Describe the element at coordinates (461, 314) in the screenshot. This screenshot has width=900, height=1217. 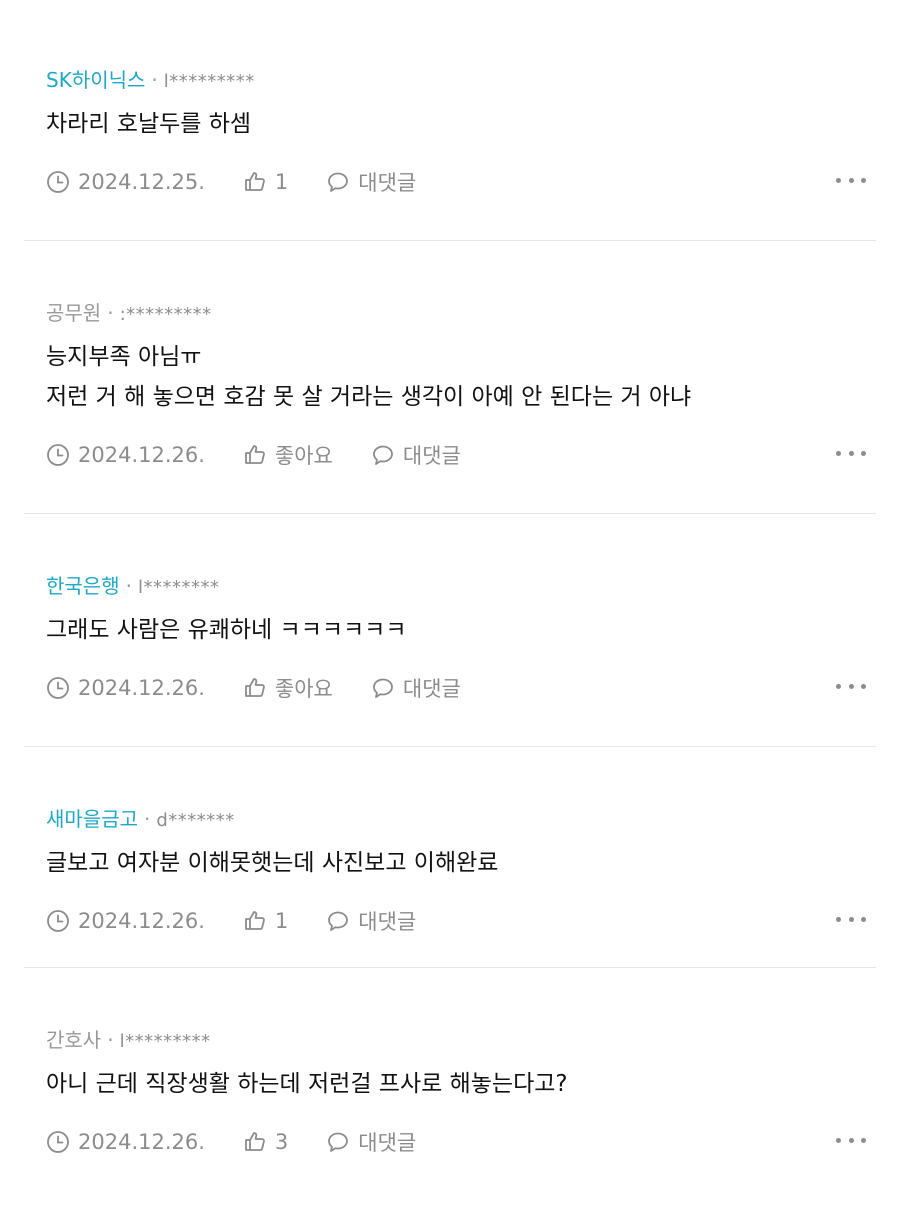
I see `comment-meta: 공무원 ·:*********` at that location.